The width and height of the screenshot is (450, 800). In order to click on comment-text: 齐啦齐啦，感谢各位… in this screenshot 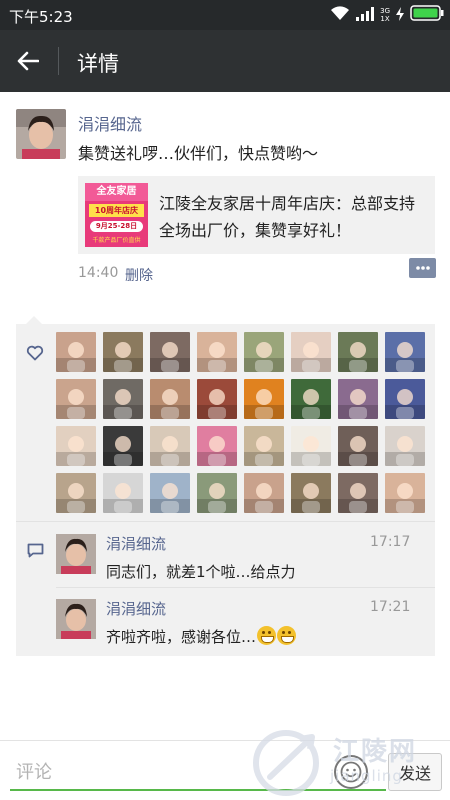, I will do `click(181, 637)`.